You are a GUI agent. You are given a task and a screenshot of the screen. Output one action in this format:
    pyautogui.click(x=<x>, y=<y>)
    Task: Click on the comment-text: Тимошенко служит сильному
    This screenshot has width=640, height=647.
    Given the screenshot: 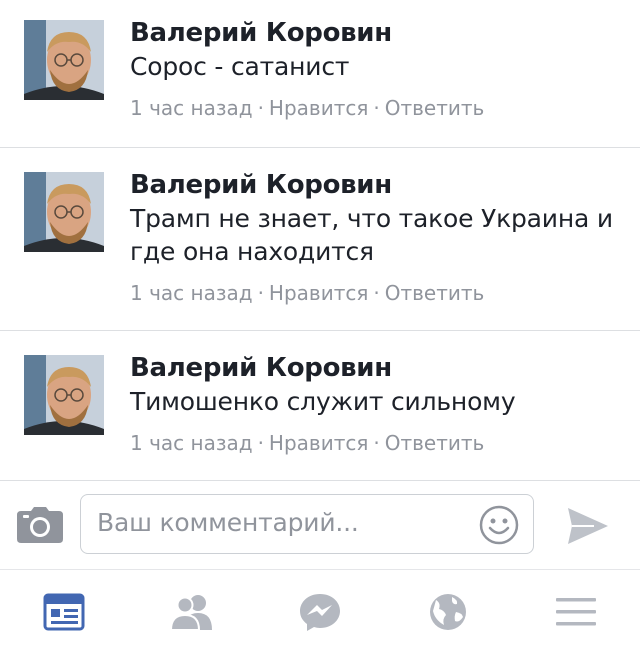 What is the action you would take?
    pyautogui.click(x=323, y=401)
    